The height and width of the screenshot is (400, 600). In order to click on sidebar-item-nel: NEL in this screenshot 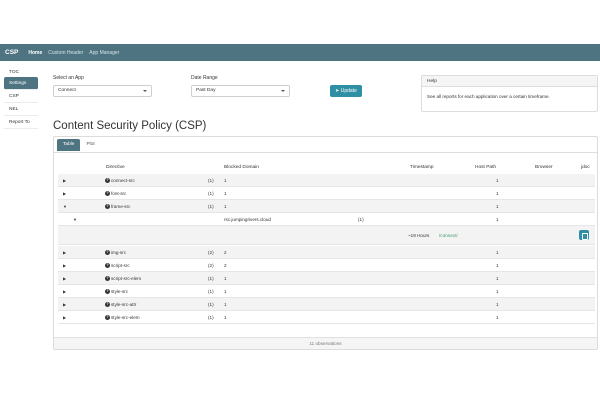, I will do `click(21, 109)`.